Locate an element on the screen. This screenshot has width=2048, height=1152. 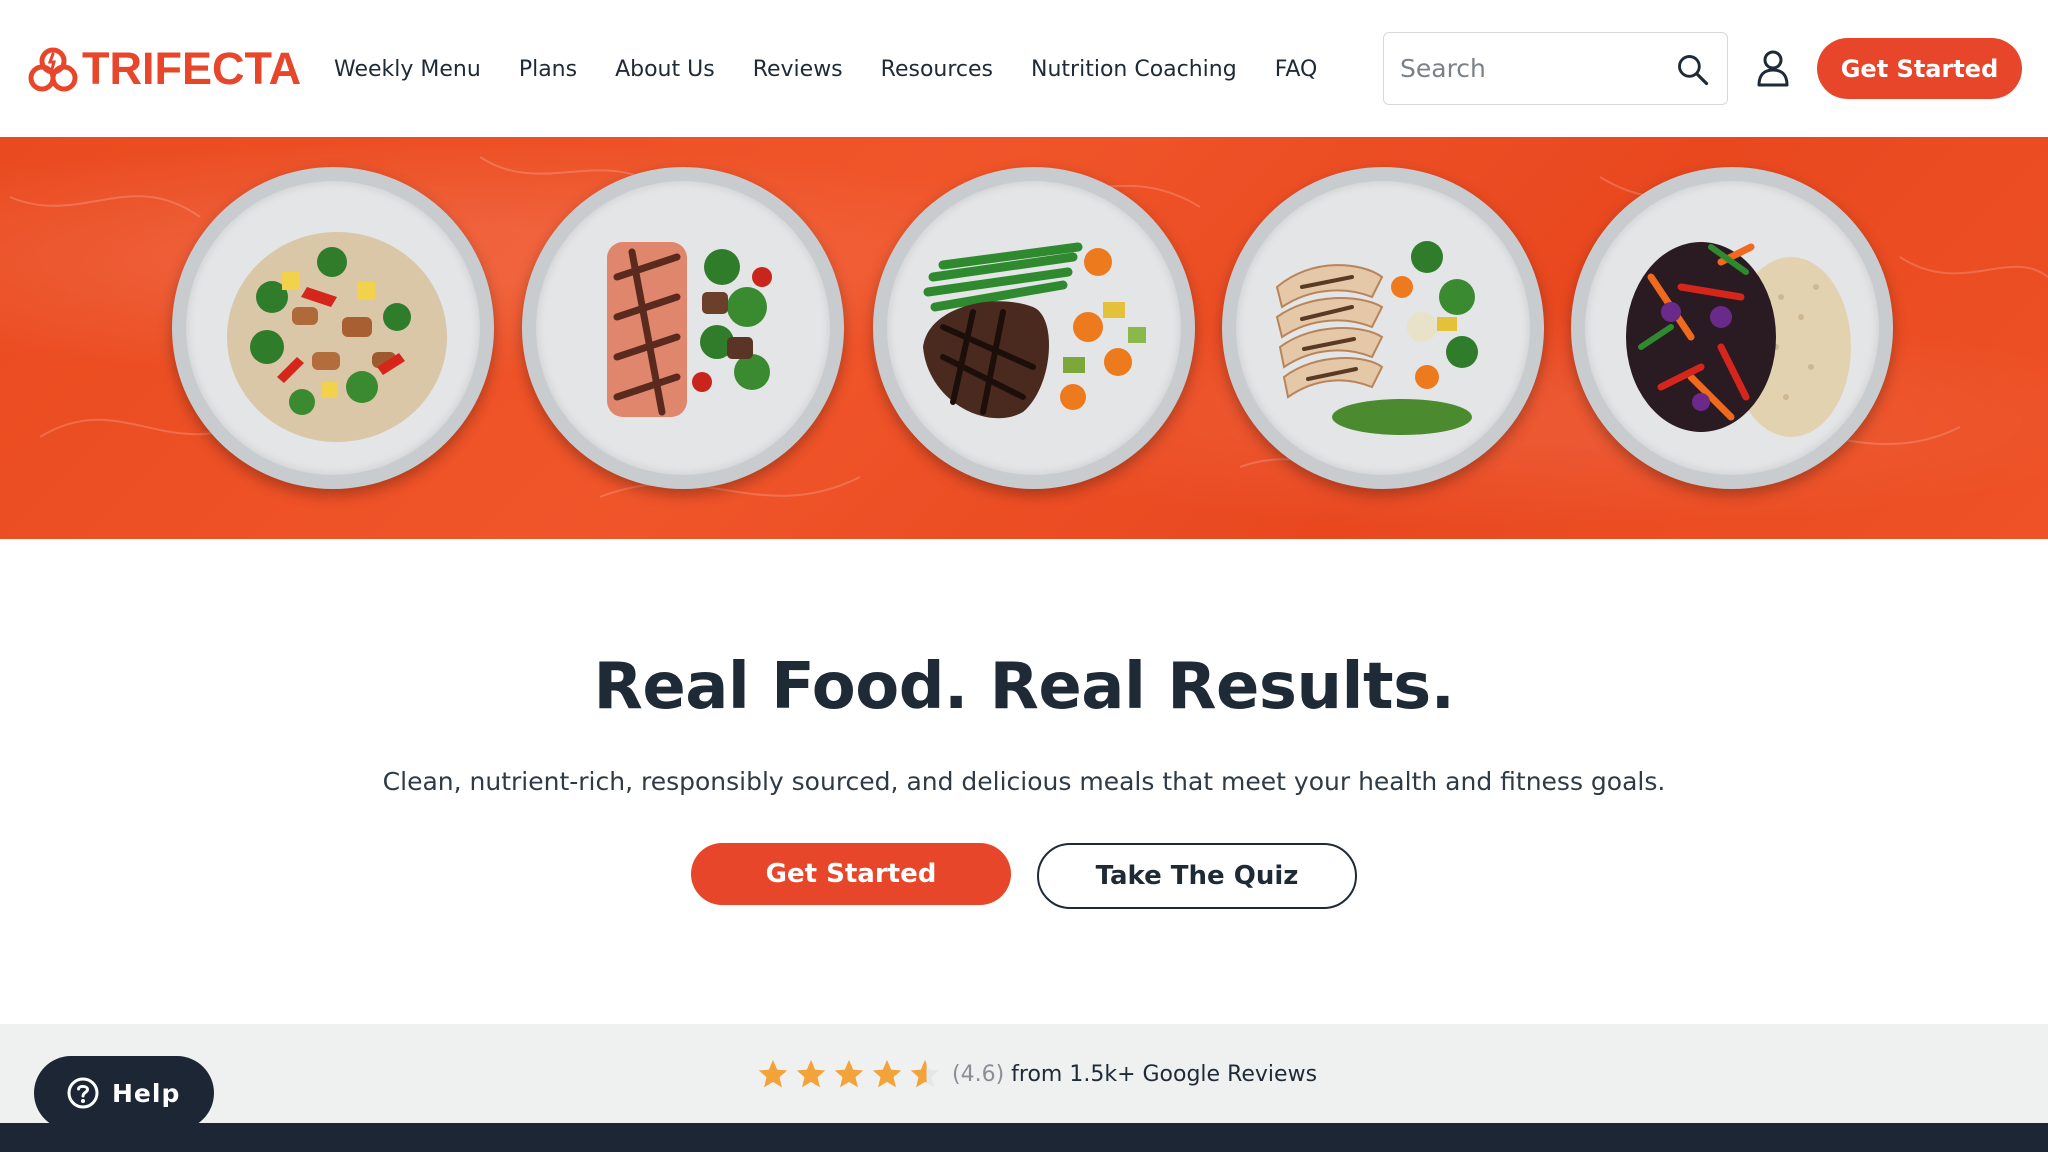
cta-row: Get Started Take The Quiz is located at coordinates (1024, 876).